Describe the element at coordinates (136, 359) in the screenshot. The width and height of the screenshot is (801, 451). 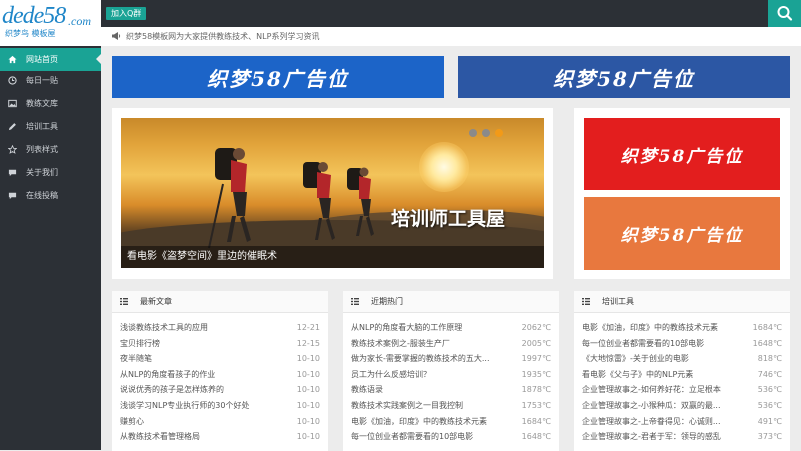
I see `item-title: 夜半随笔` at that location.